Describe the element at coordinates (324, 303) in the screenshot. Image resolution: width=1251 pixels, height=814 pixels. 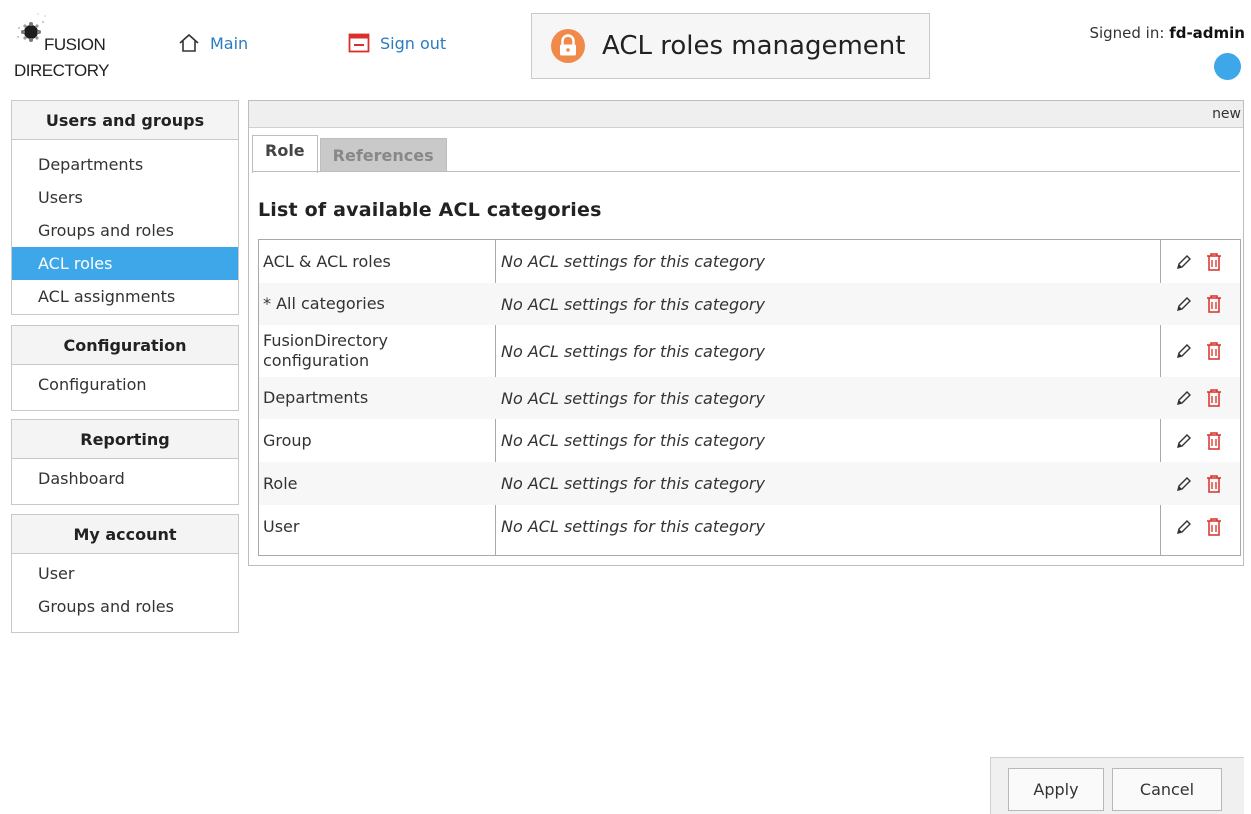
I see `acl-category-name: * All categories` at that location.